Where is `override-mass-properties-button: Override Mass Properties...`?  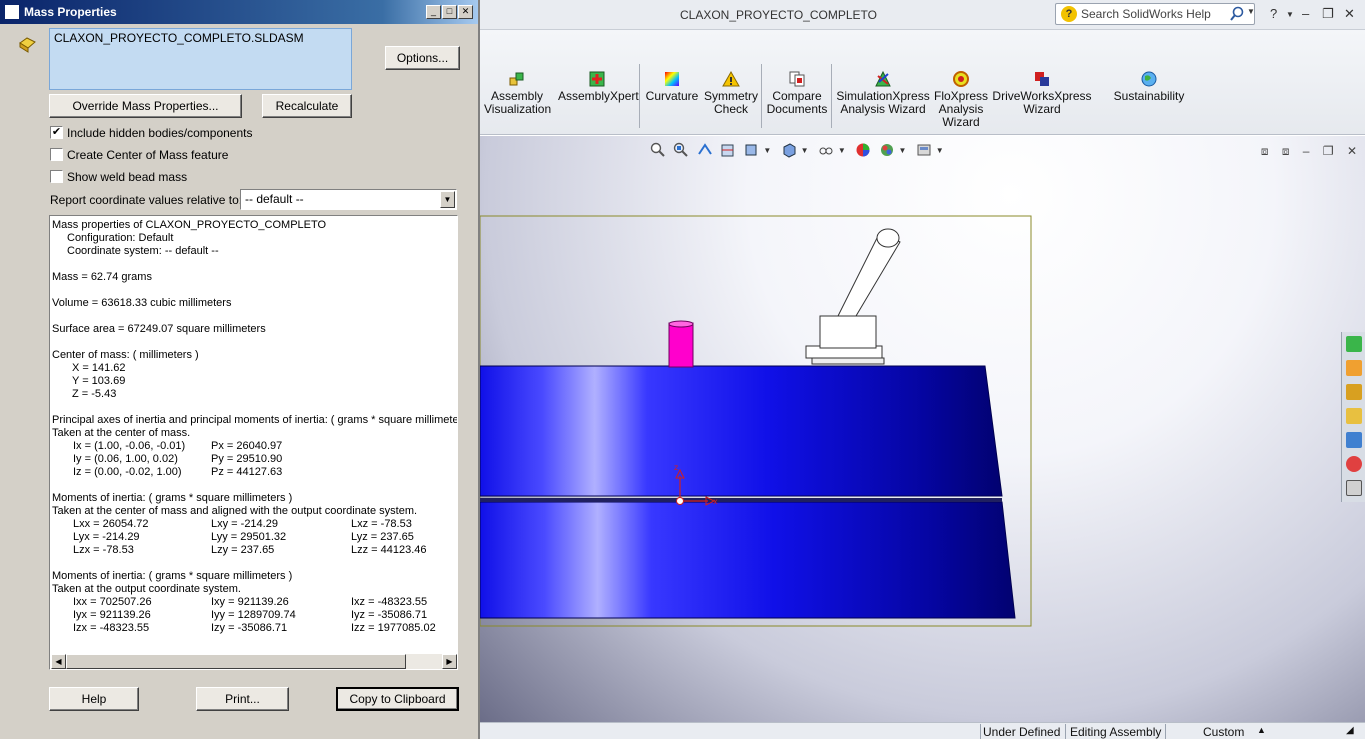 override-mass-properties-button: Override Mass Properties... is located at coordinates (145, 106).